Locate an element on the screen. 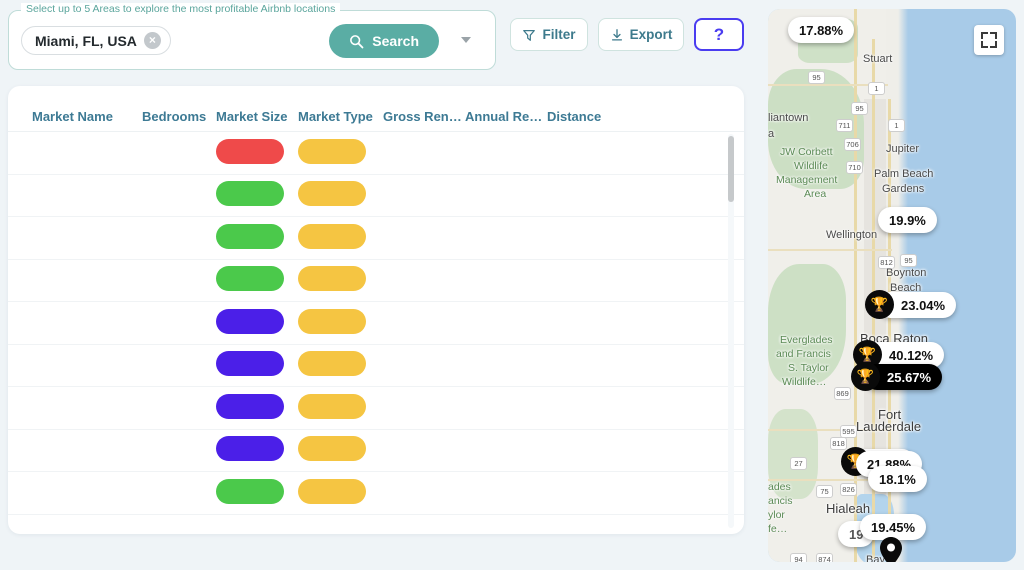 This screenshot has height=570, width=1024. map-marker-value: 17.88% is located at coordinates (821, 30).